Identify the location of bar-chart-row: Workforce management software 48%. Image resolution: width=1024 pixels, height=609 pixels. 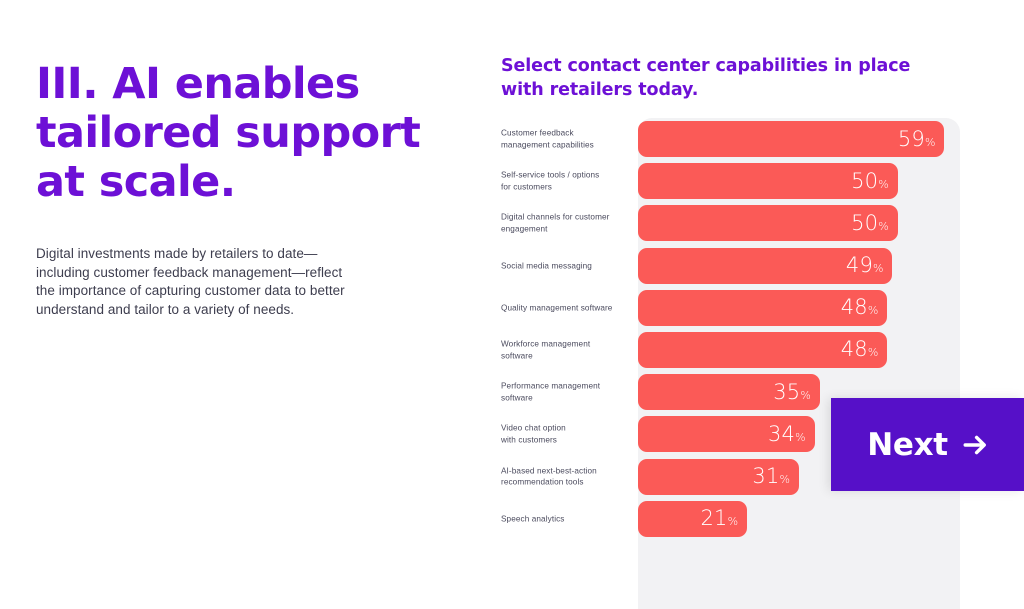
(762, 350).